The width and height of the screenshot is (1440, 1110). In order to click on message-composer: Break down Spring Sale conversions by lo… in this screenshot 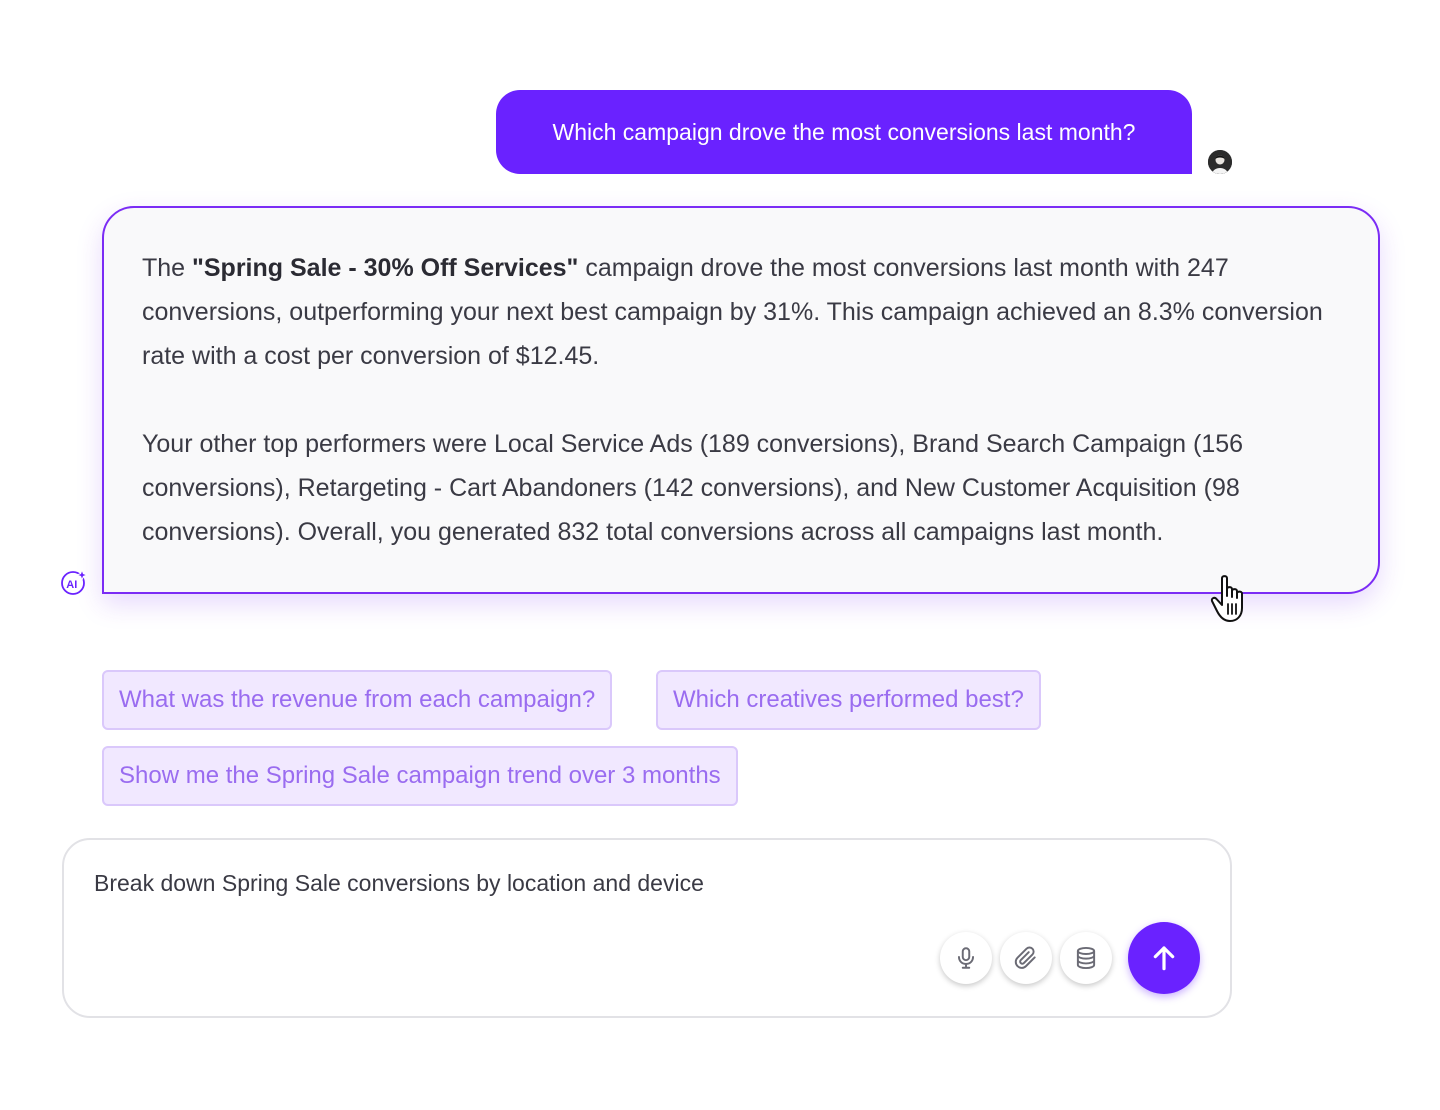, I will do `click(647, 928)`.